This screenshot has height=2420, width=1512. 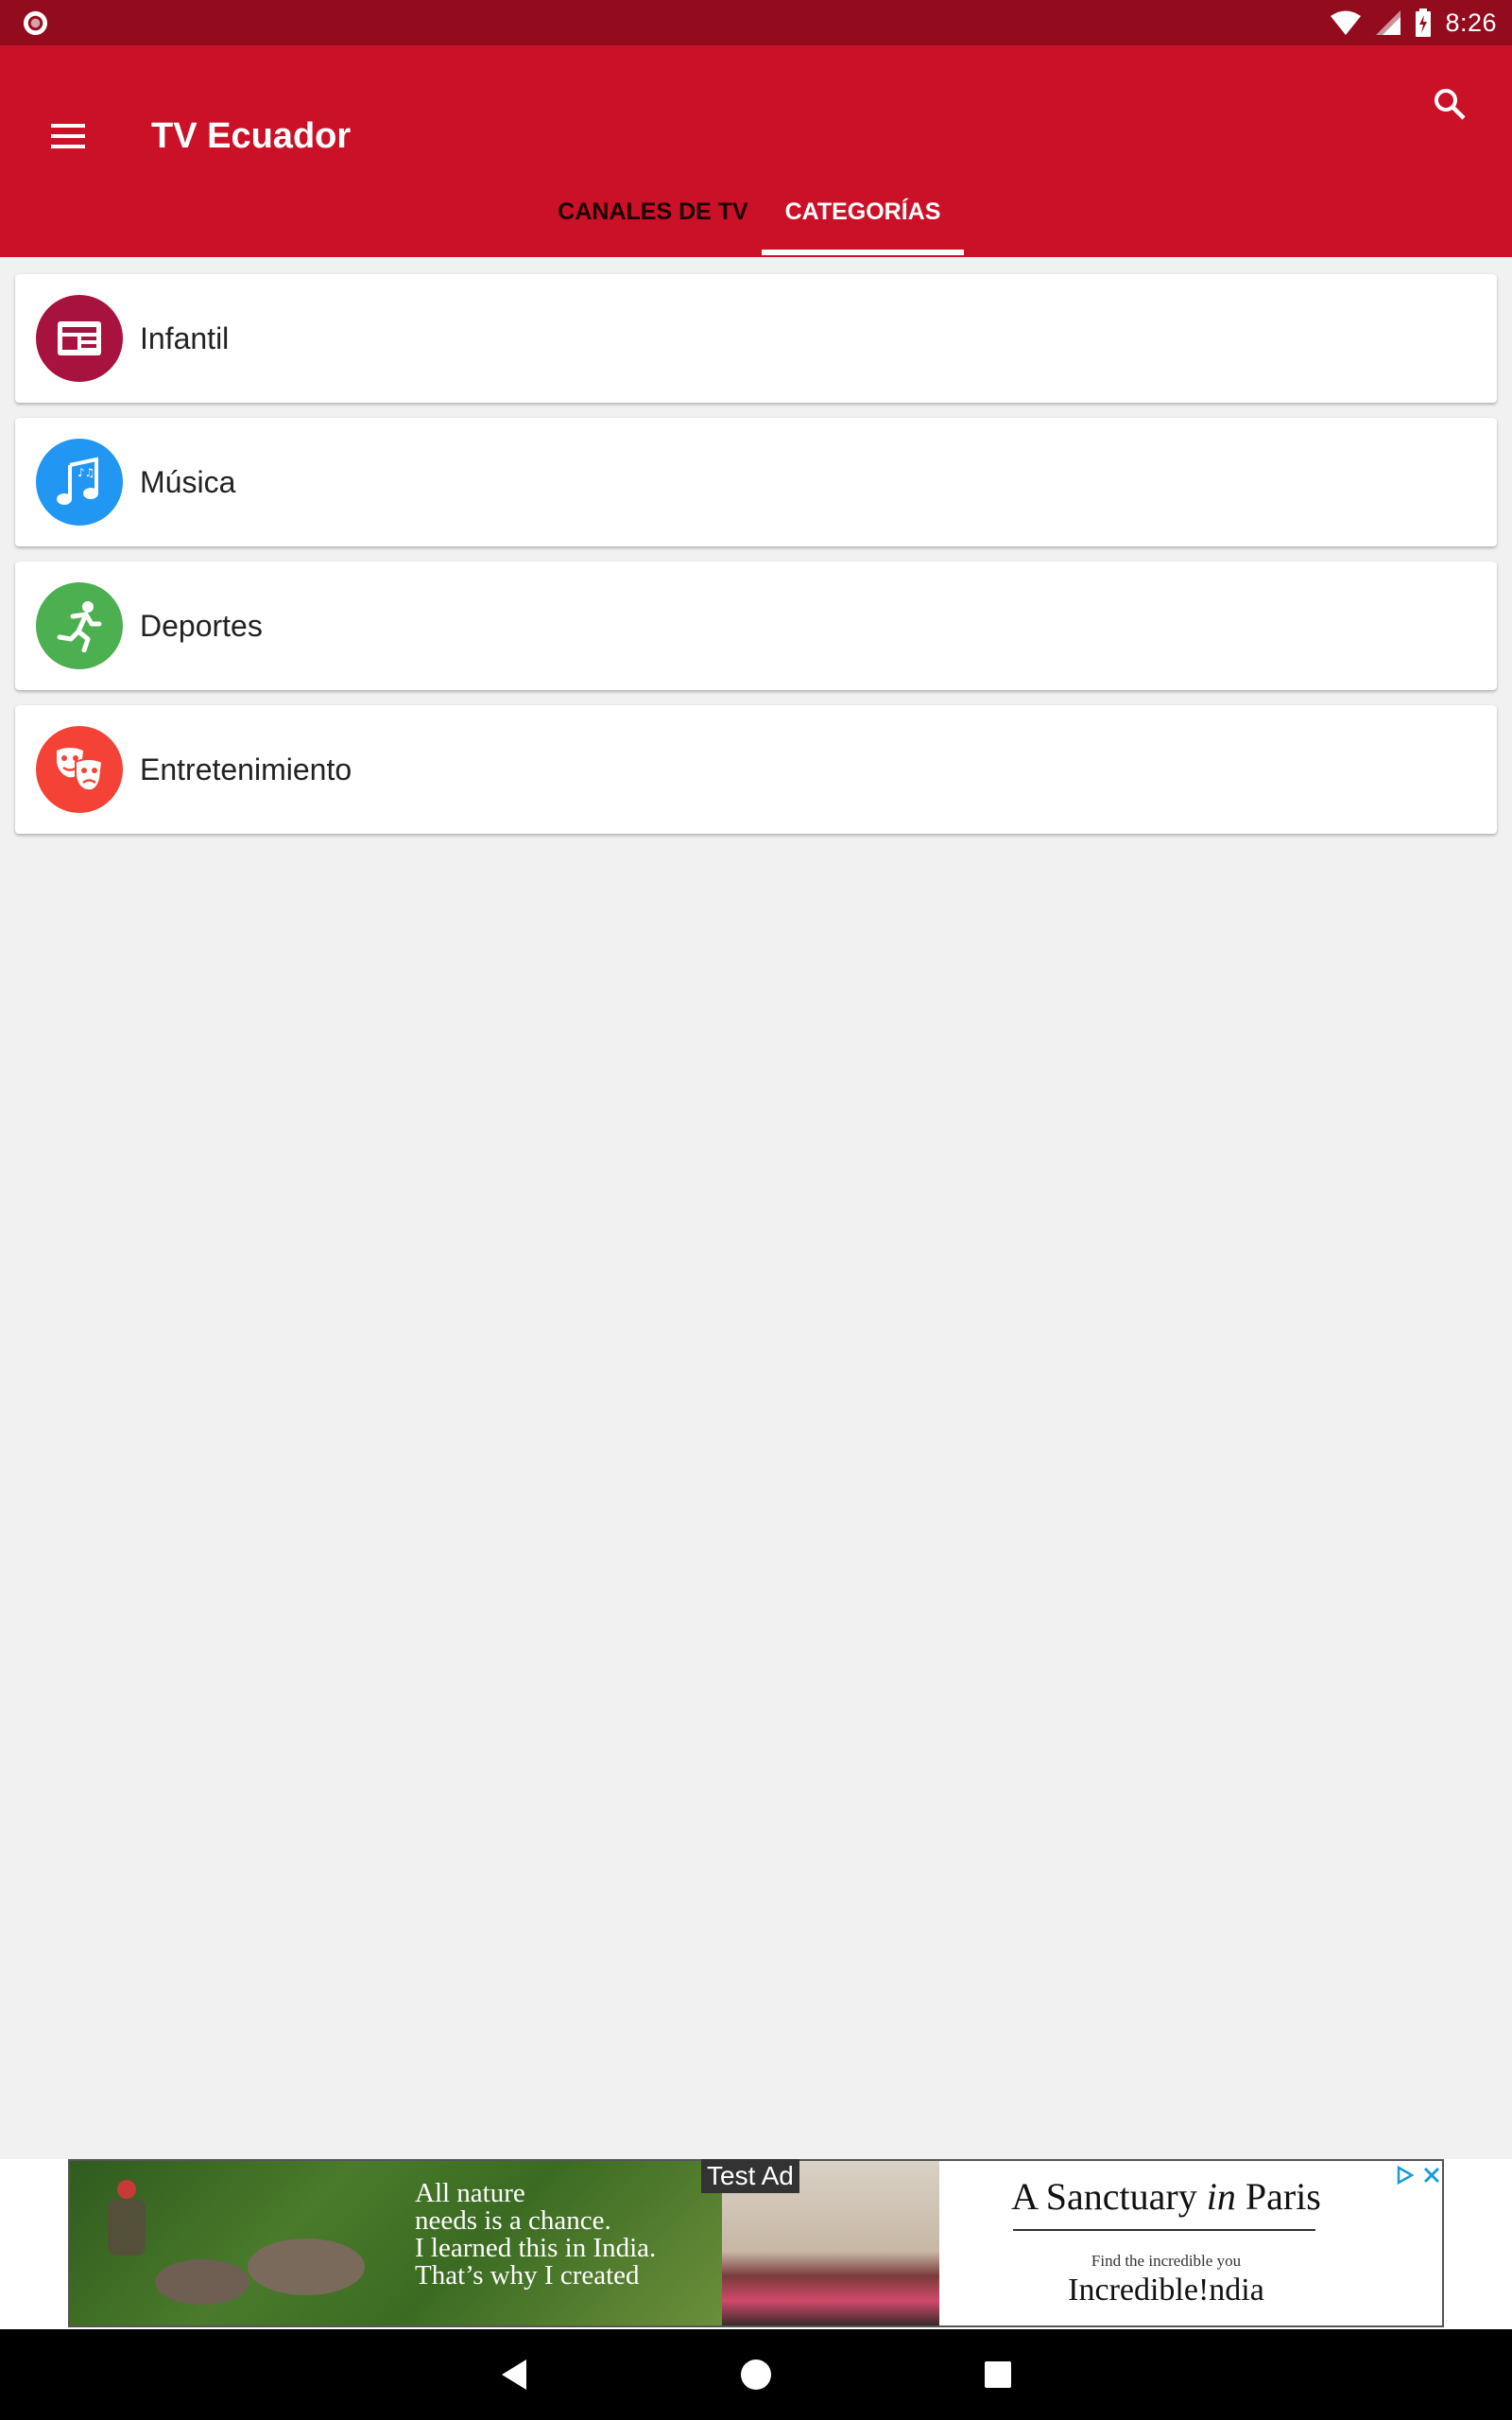 What do you see at coordinates (246, 769) in the screenshot?
I see `category-label: Entretenimiento` at bounding box center [246, 769].